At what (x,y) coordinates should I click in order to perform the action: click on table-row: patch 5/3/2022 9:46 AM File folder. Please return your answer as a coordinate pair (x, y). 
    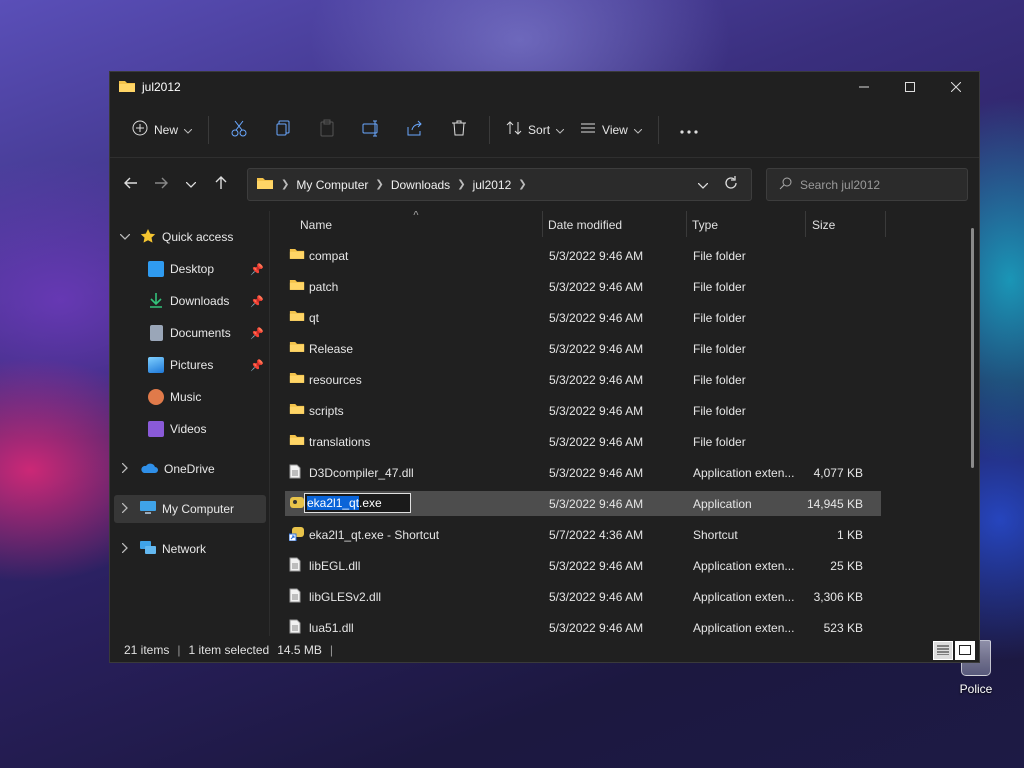
    Looking at the image, I should click on (583, 286).